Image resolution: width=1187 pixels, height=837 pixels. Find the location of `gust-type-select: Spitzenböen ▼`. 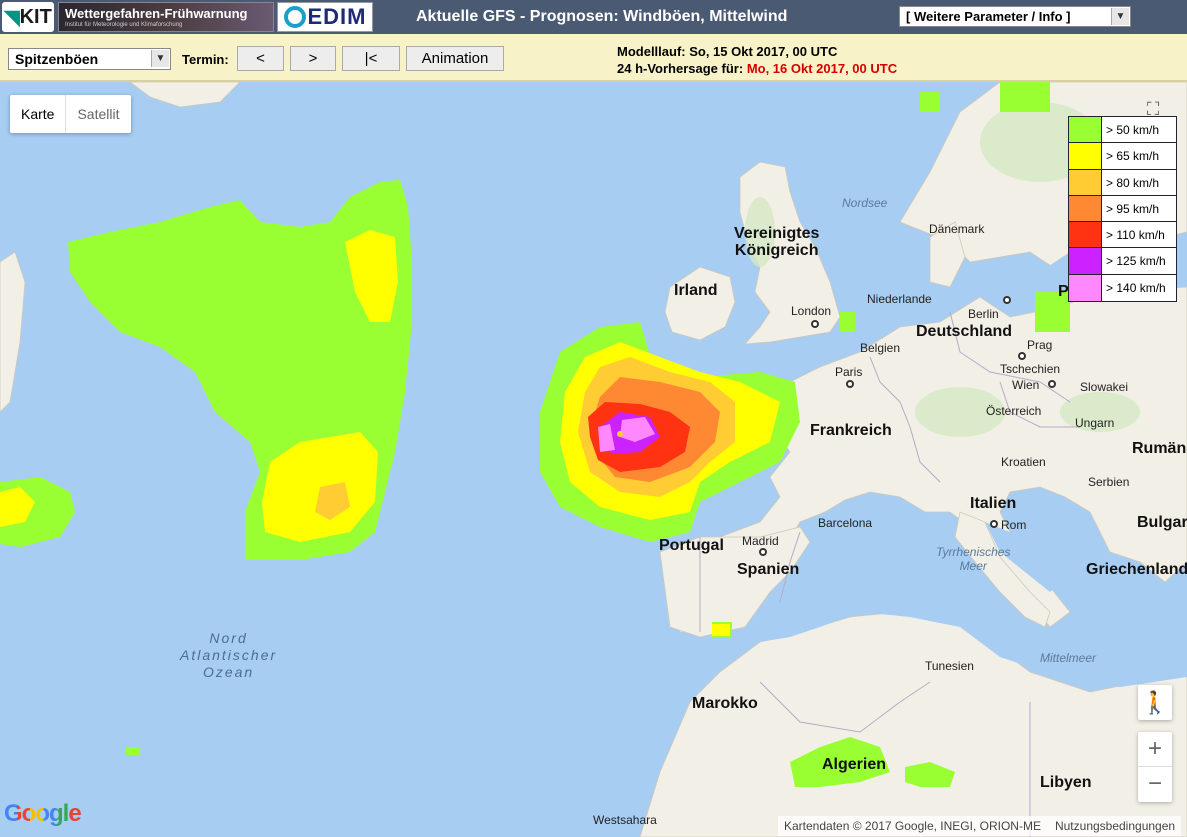

gust-type-select: Spitzenböen ▼ is located at coordinates (89, 59).